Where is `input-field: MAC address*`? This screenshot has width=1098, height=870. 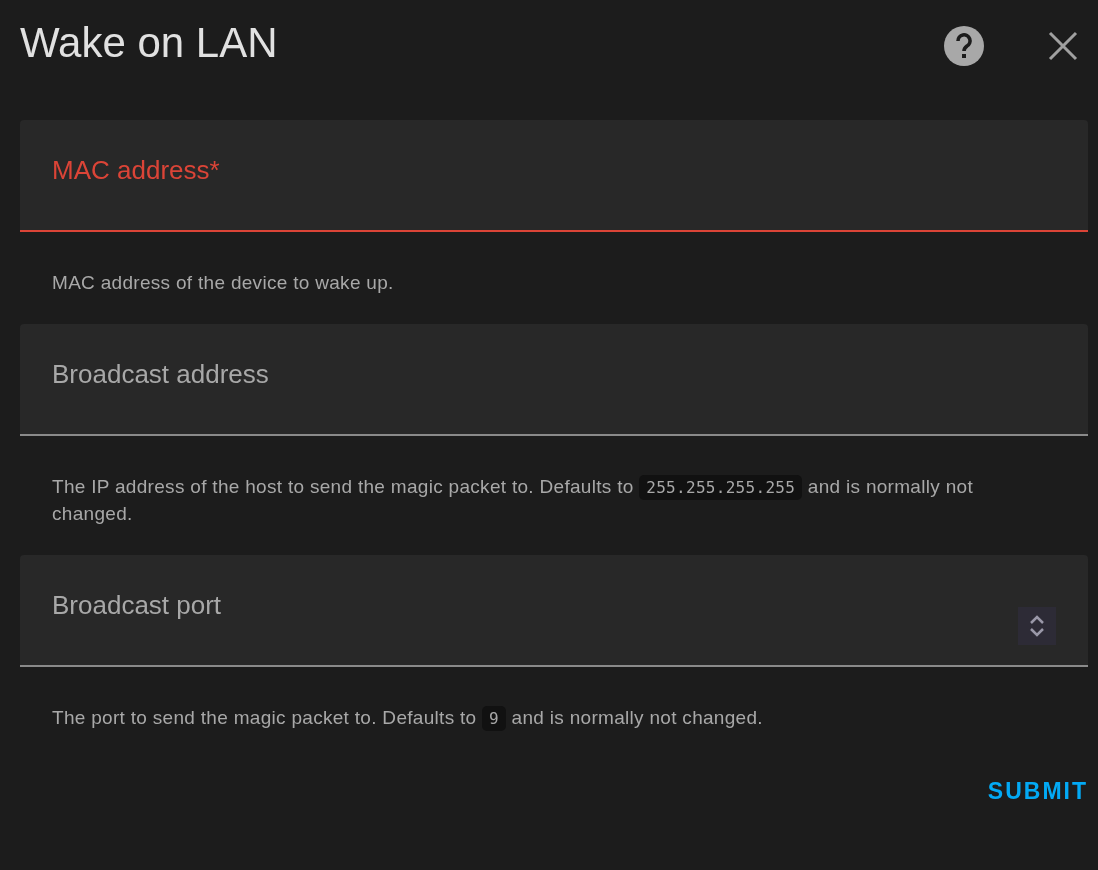
input-field: MAC address* is located at coordinates (554, 176).